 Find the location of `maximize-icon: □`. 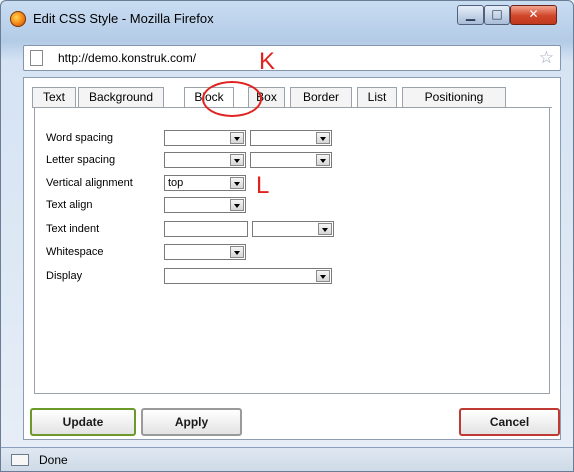

maximize-icon: □ is located at coordinates (497, 14).